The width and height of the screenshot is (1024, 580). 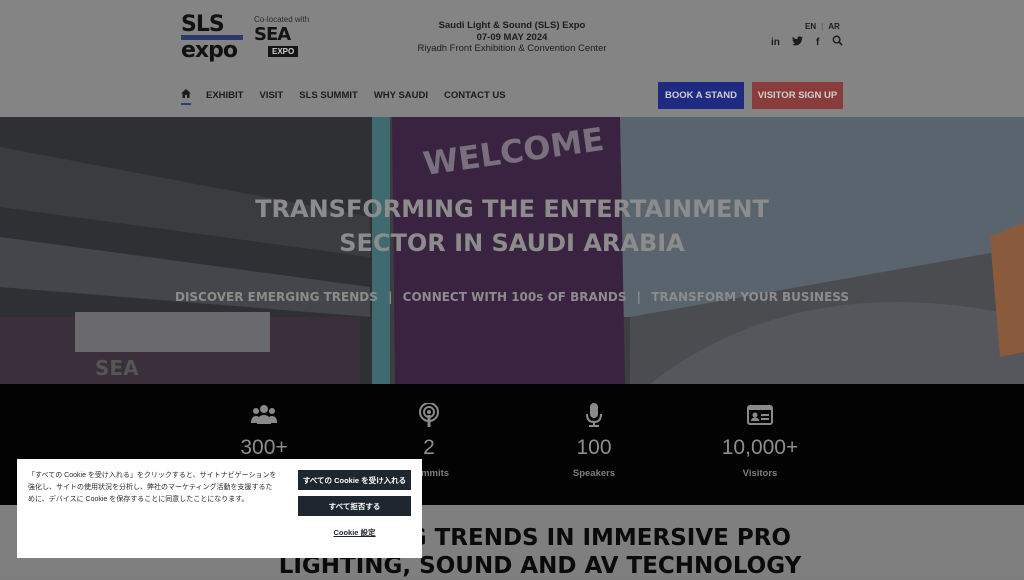 What do you see at coordinates (475, 97) in the screenshot?
I see `nav-item-contact-us: CONTACT US` at bounding box center [475, 97].